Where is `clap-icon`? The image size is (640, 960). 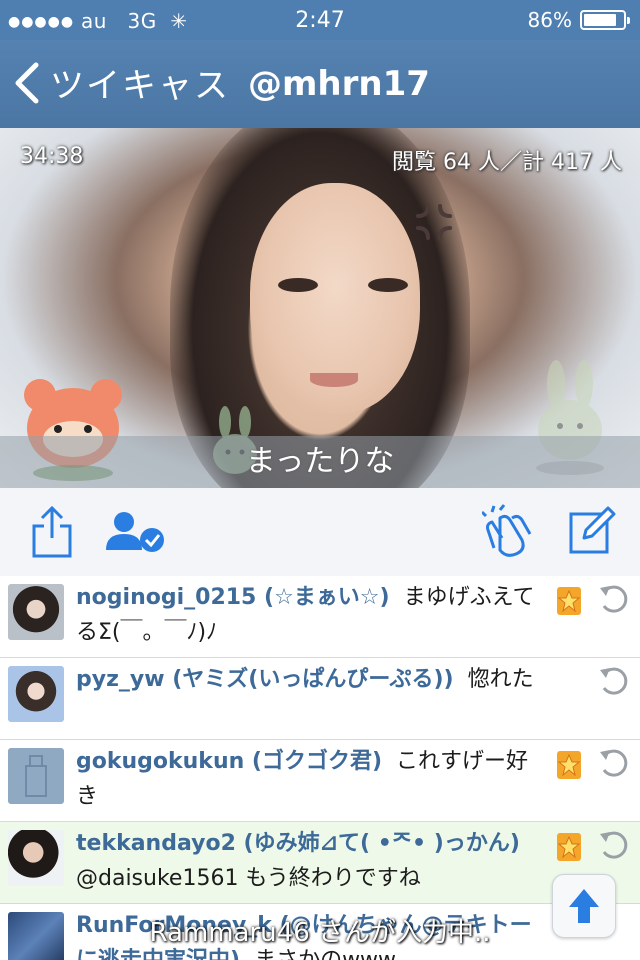
clap-icon is located at coordinates (510, 532).